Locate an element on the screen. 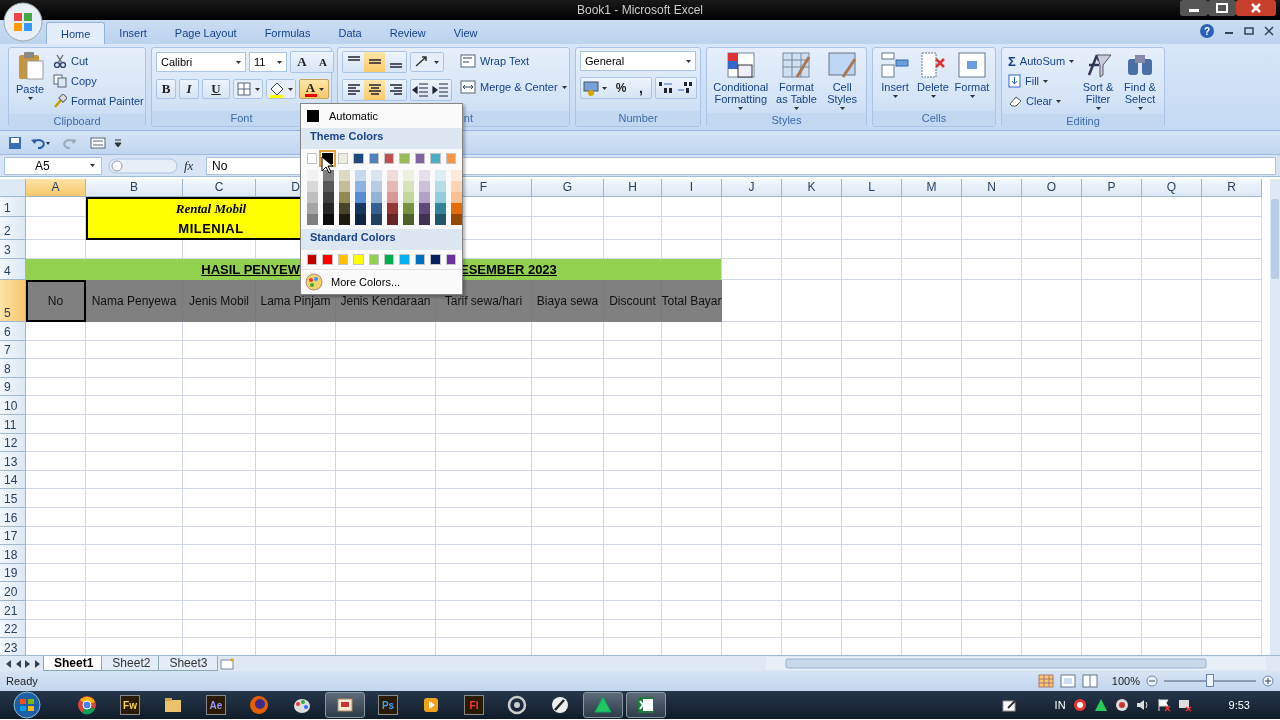 The image size is (1280, 720). group-label: Font is located at coordinates (241, 118).